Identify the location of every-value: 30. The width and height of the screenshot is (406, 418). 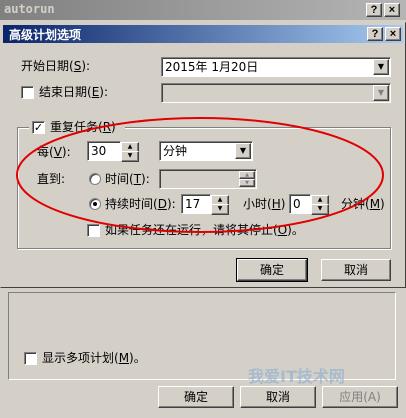
(99, 151).